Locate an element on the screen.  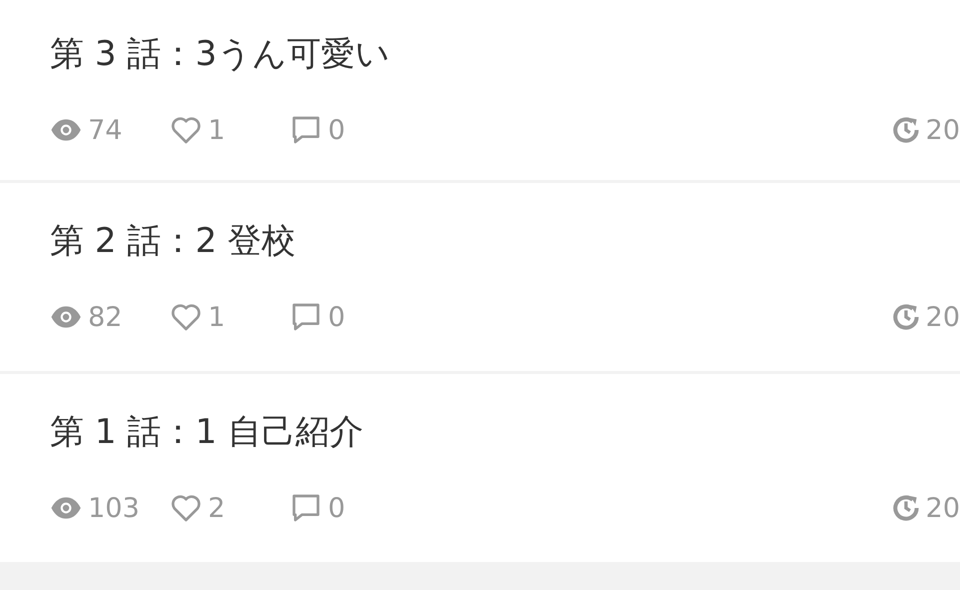
view-count: 74 is located at coordinates (105, 130).